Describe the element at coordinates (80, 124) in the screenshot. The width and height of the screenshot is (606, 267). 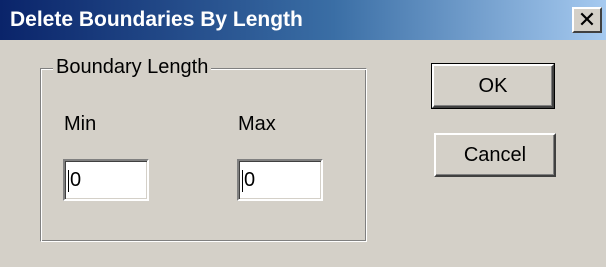
I see `min-label: Min` at that location.